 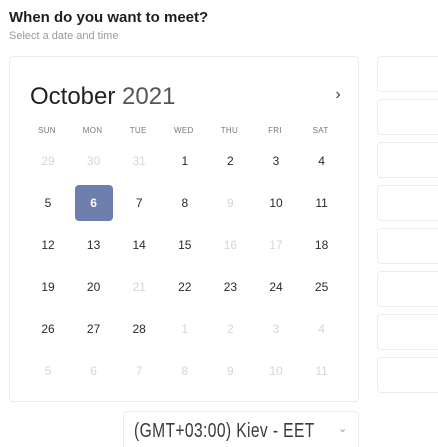 I want to click on weekday-sun: SUN, so click(x=47, y=130).